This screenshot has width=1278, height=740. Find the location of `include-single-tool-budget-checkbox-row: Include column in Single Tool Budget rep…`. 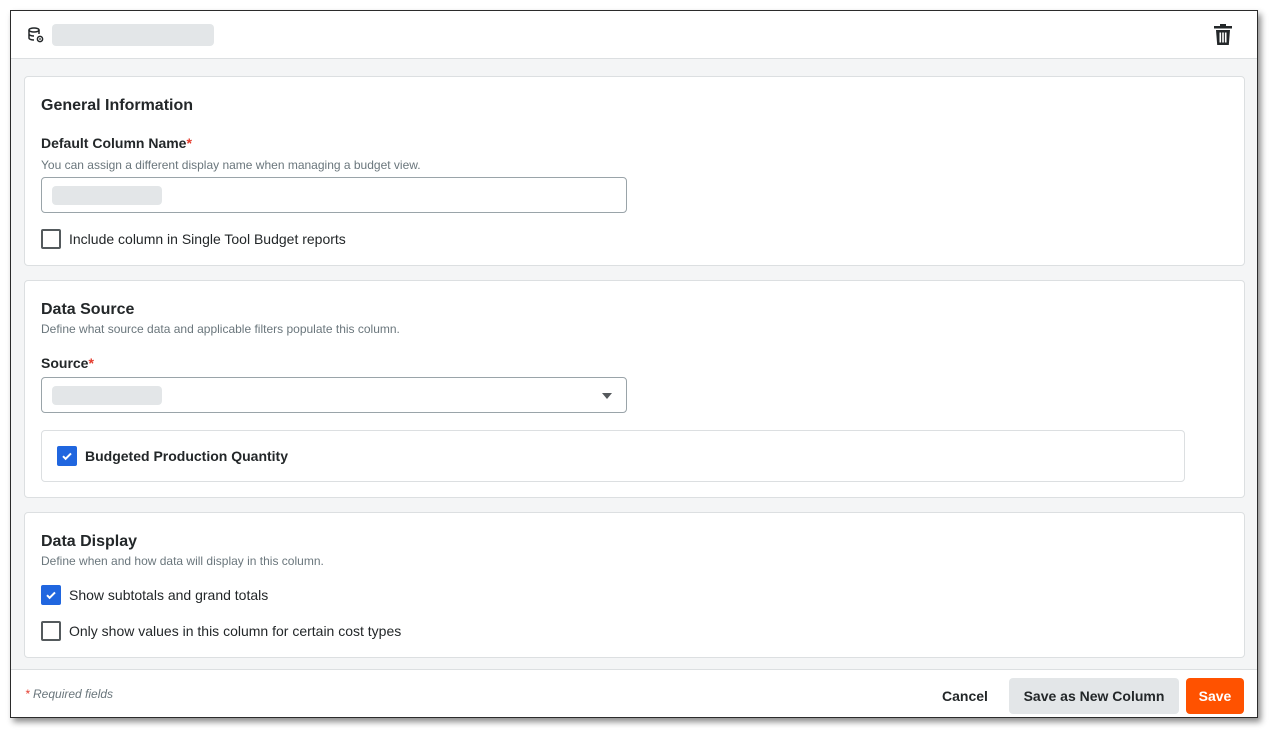

include-single-tool-budget-checkbox-row: Include column in Single Tool Budget rep… is located at coordinates (193, 239).